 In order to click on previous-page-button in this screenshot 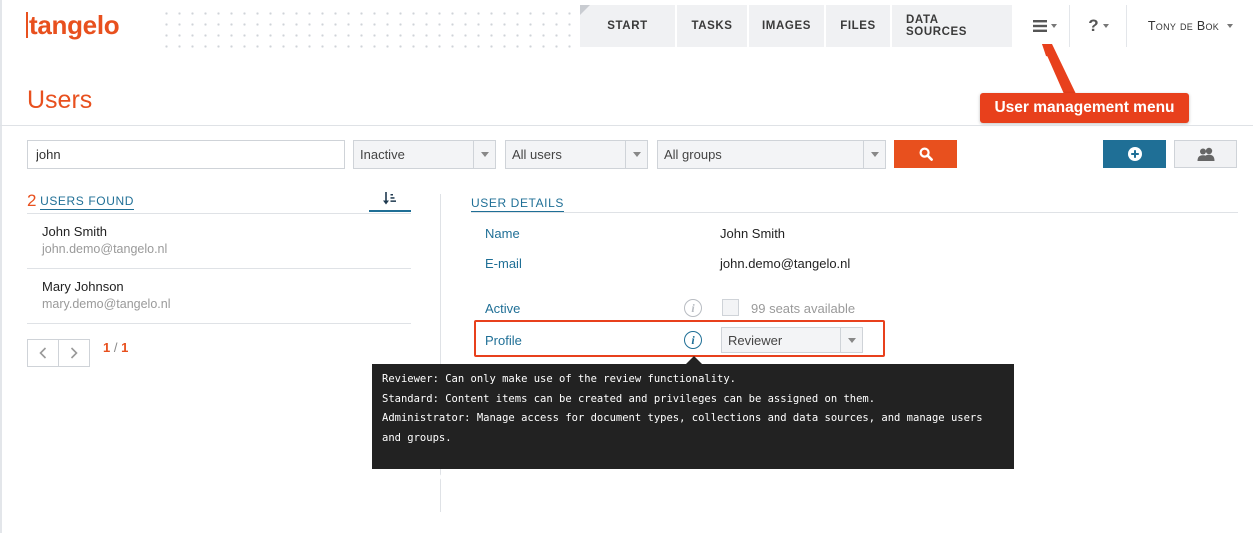, I will do `click(43, 353)`.